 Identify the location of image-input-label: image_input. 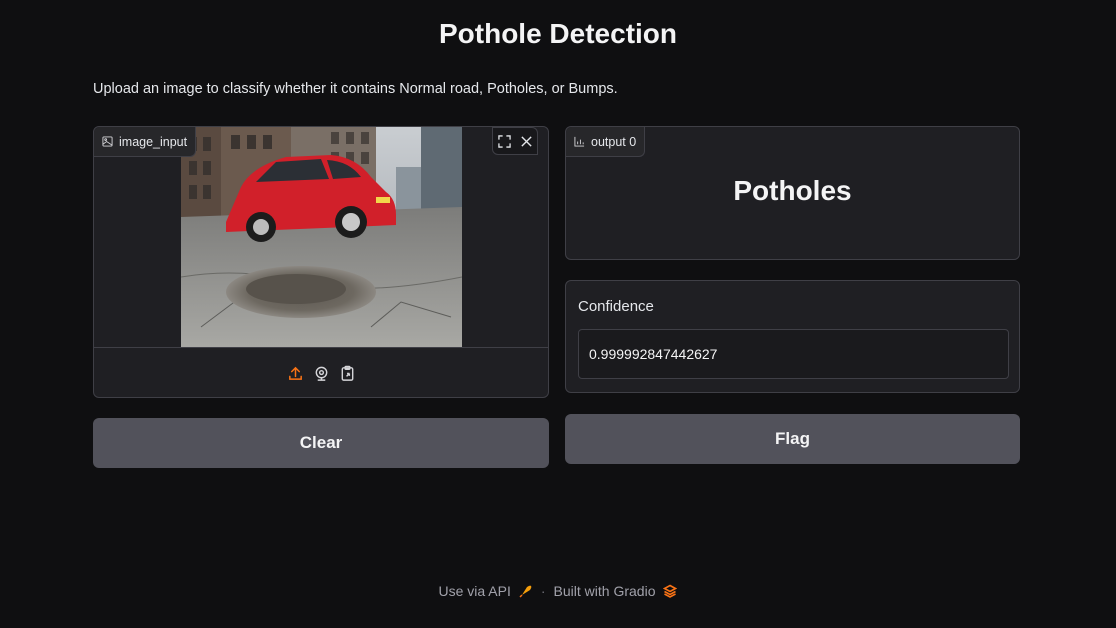
(145, 142).